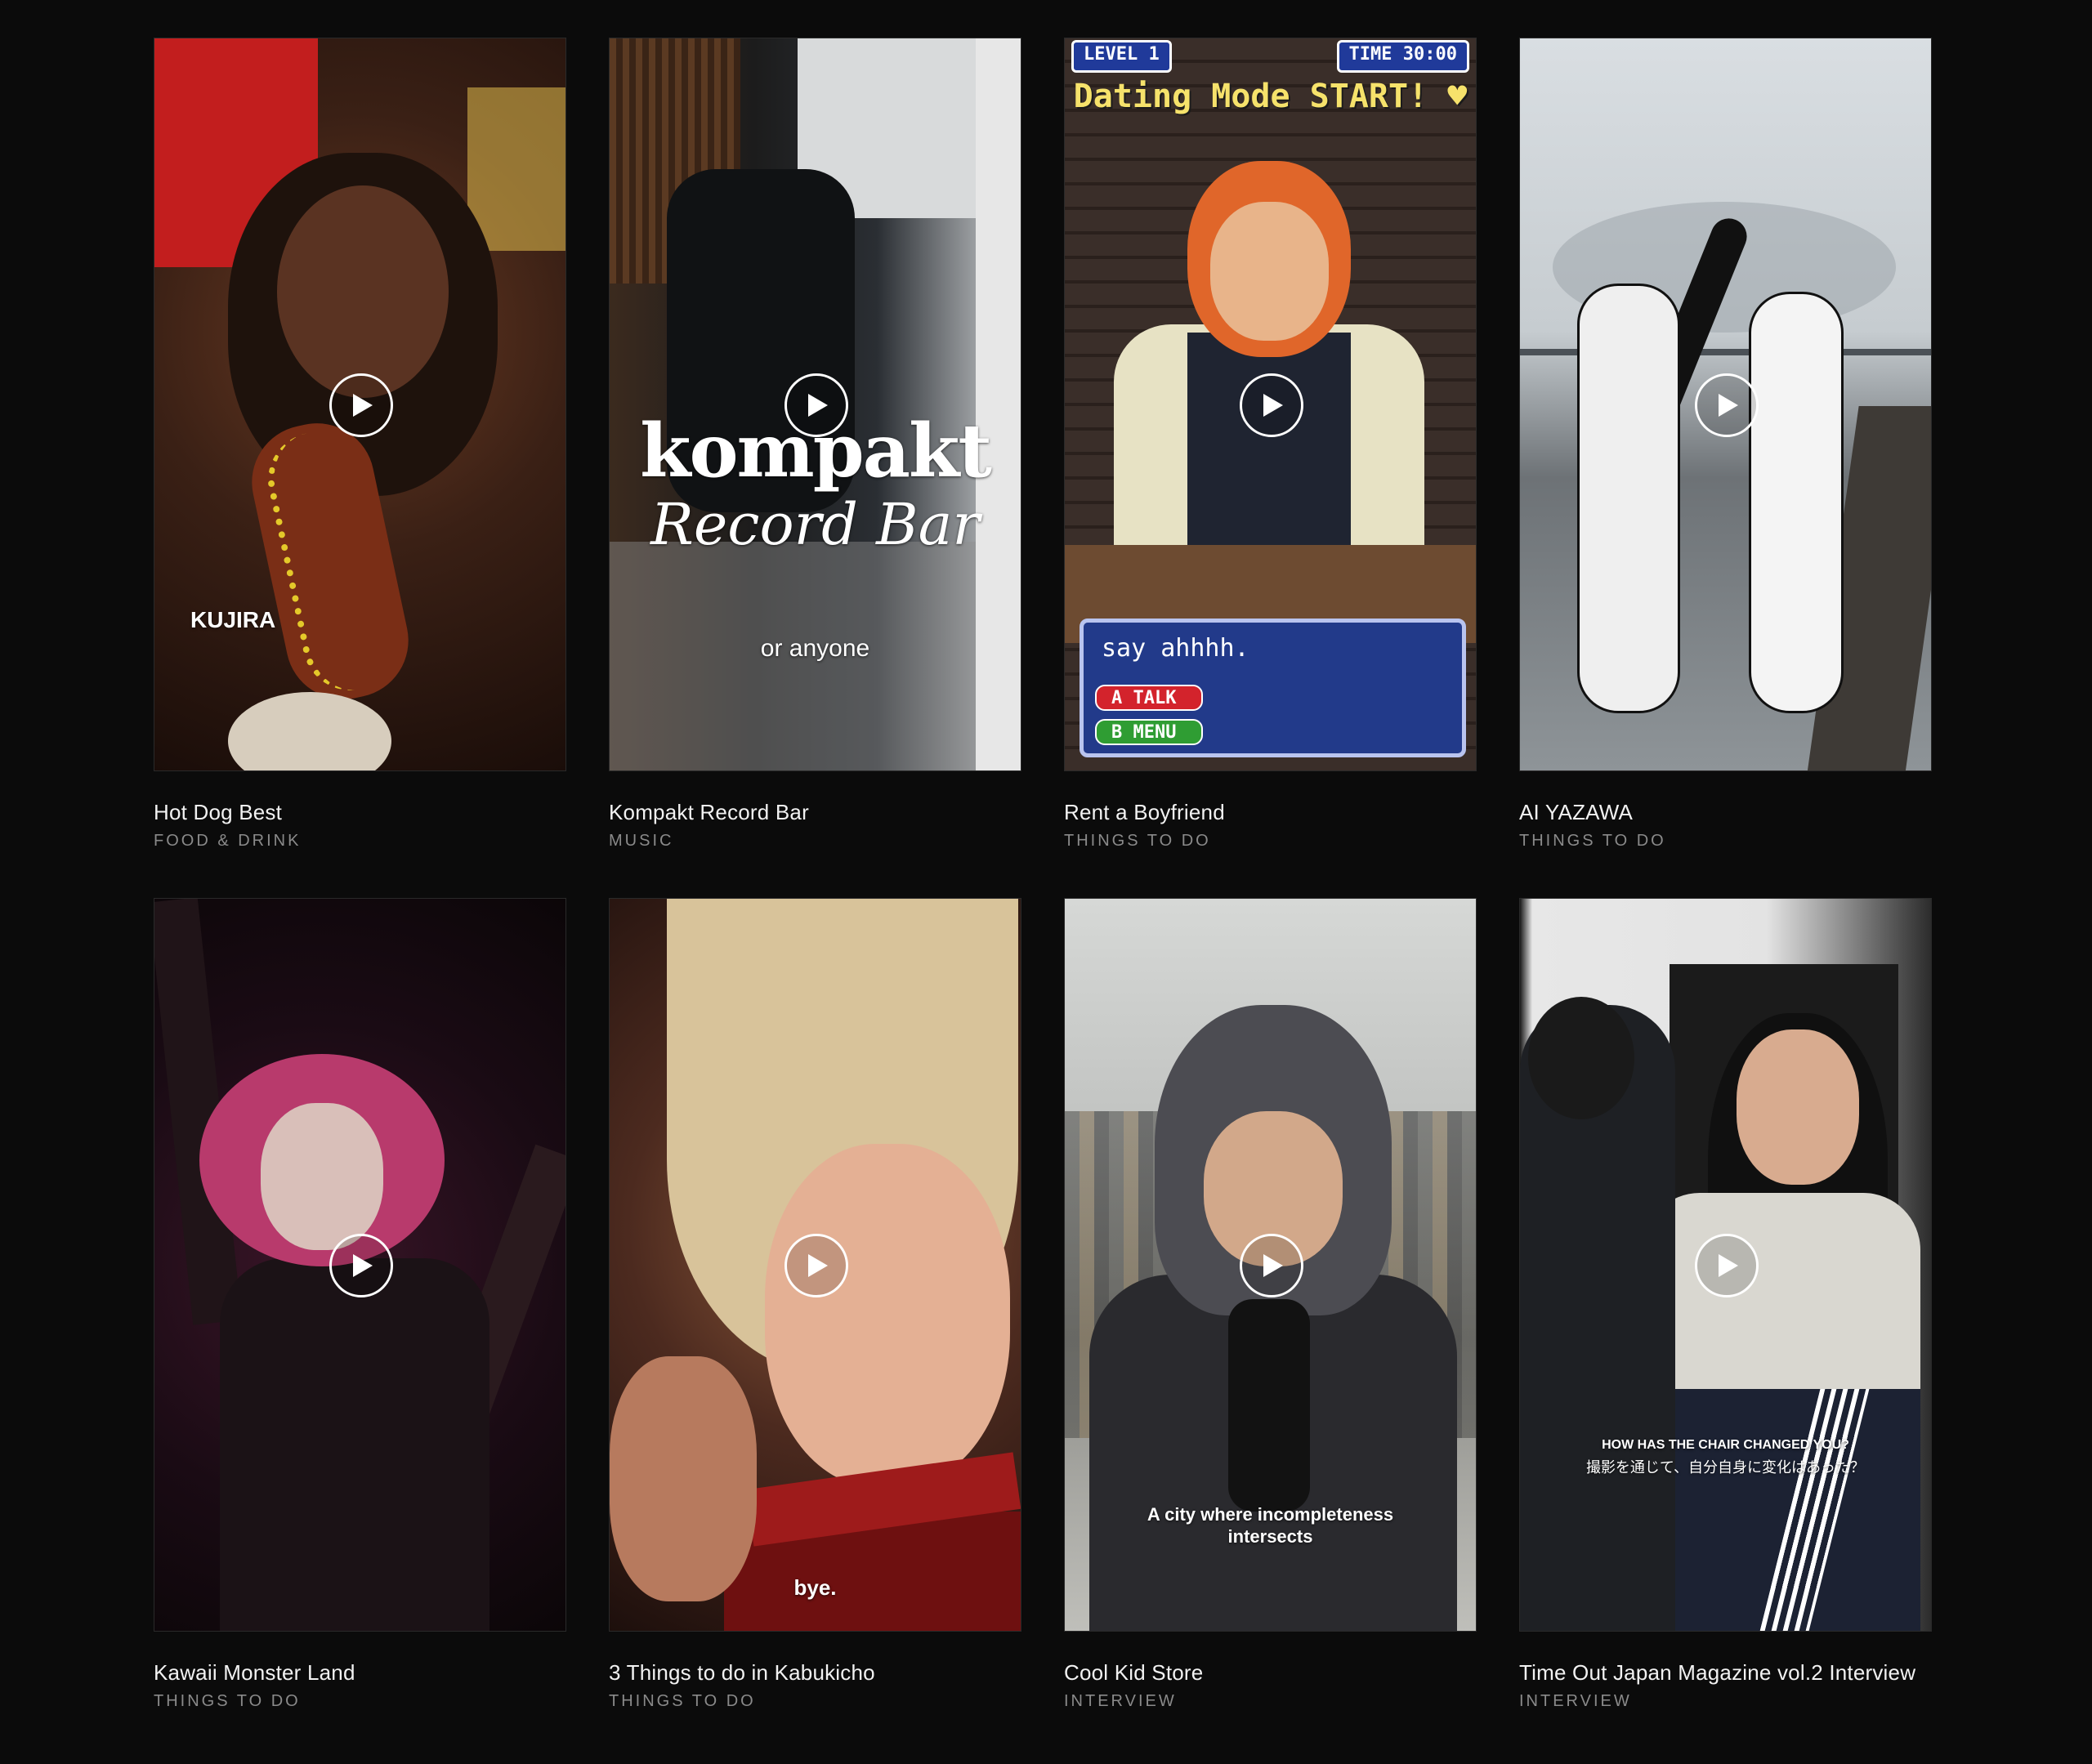 Image resolution: width=2092 pixels, height=1764 pixels. I want to click on video-thumbnail: KUJIRA, so click(360, 404).